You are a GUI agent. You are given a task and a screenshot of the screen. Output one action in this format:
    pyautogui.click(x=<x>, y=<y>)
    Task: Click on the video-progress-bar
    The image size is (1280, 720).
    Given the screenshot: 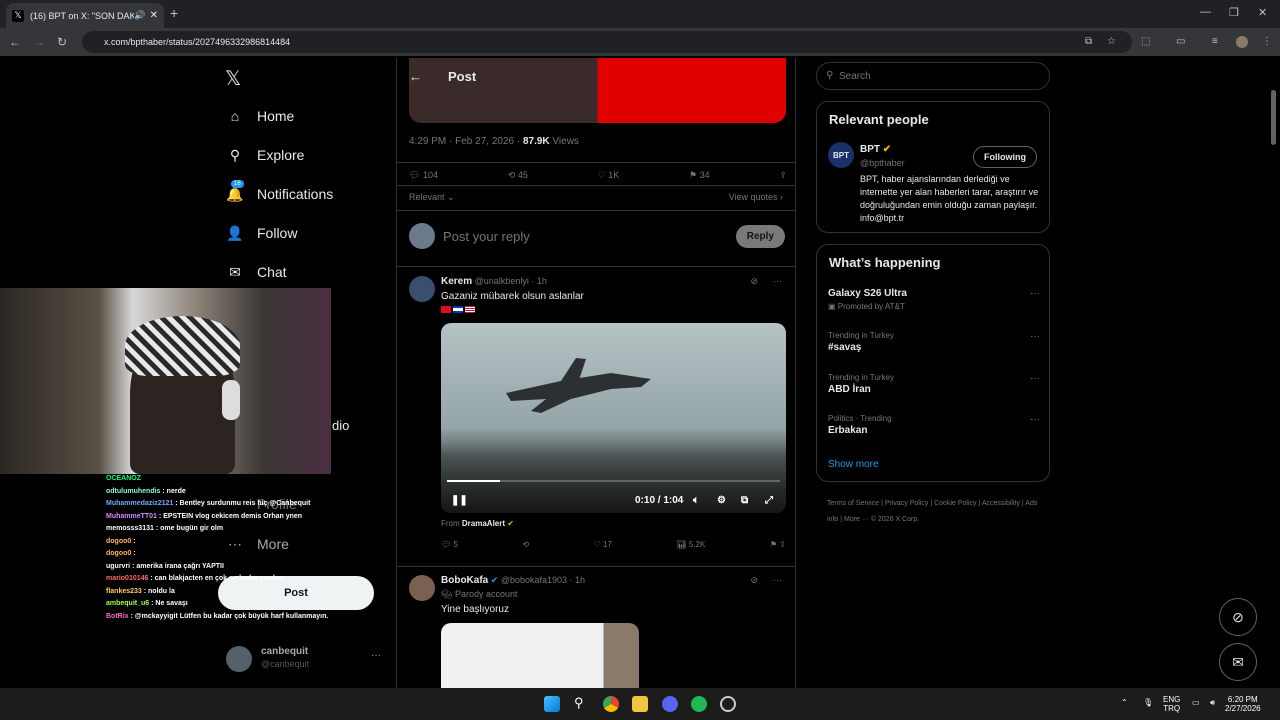 What is the action you would take?
    pyautogui.click(x=613, y=481)
    